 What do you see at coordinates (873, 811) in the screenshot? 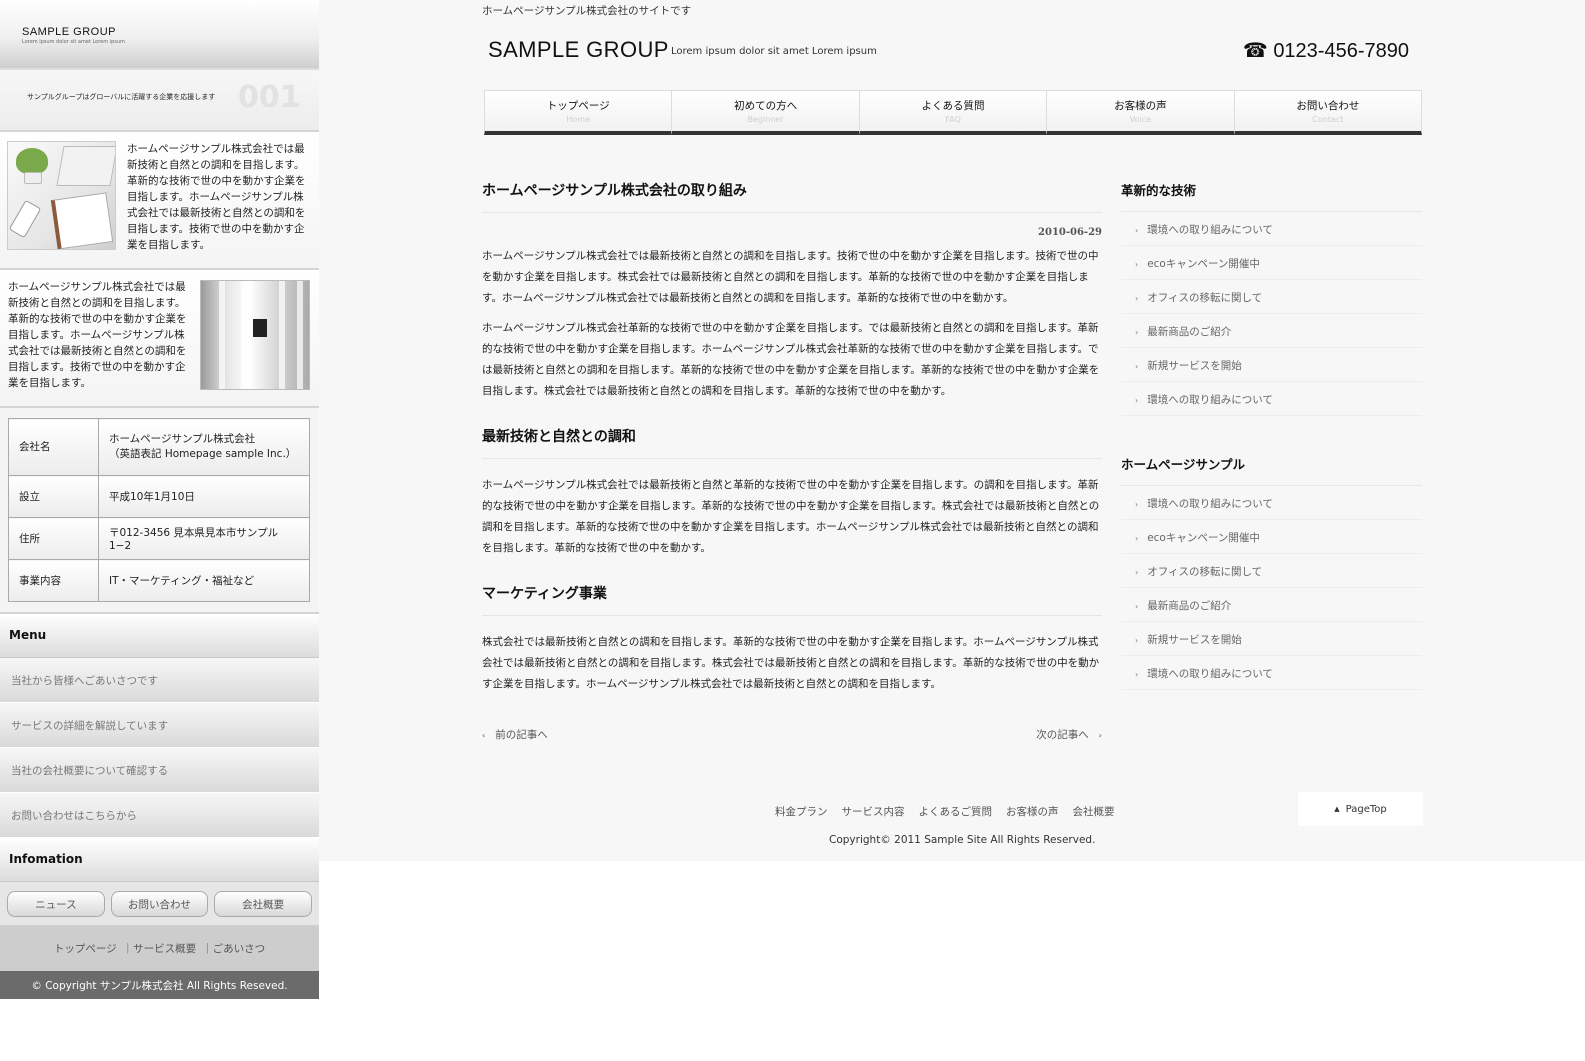
I see `footer-link-services: サービス内容` at bounding box center [873, 811].